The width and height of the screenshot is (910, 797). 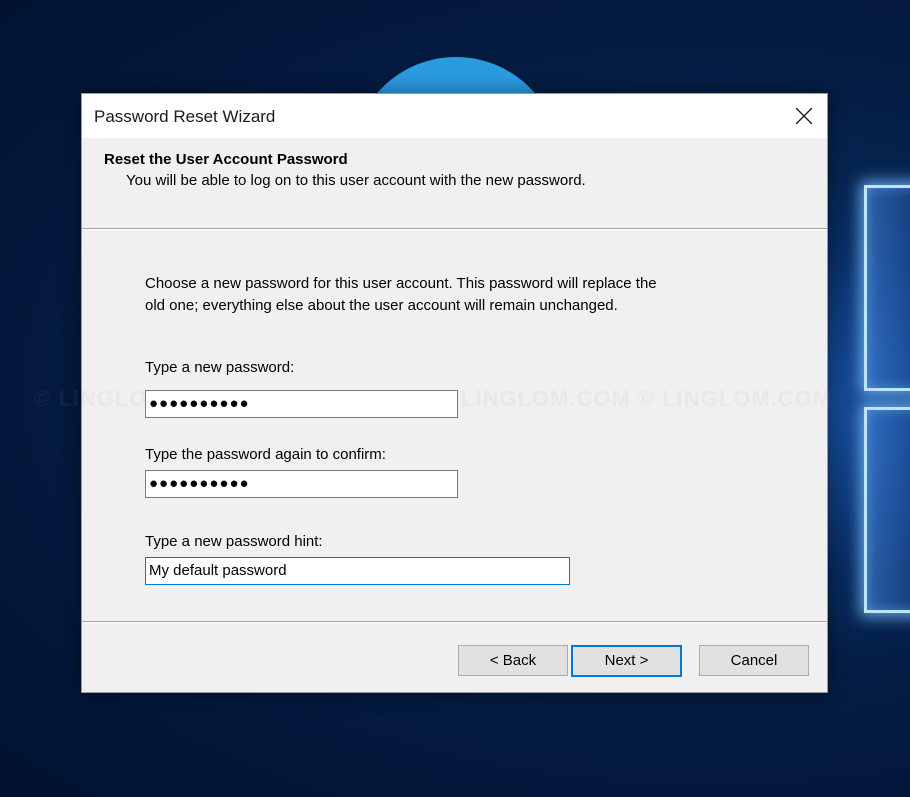 I want to click on confirm-password-value: ●●●●●●●●●●, so click(x=199, y=483).